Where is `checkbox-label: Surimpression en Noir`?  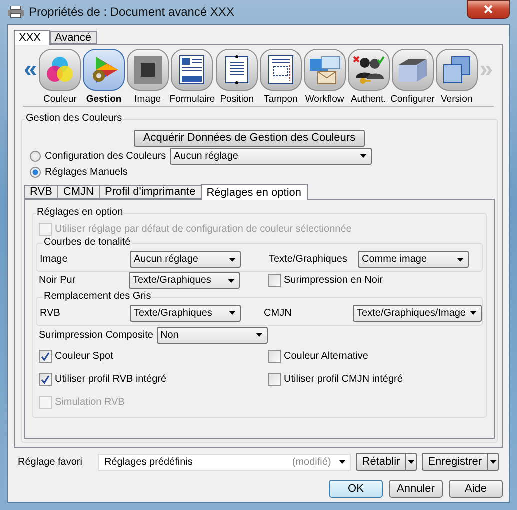
checkbox-label: Surimpression en Noir is located at coordinates (334, 280).